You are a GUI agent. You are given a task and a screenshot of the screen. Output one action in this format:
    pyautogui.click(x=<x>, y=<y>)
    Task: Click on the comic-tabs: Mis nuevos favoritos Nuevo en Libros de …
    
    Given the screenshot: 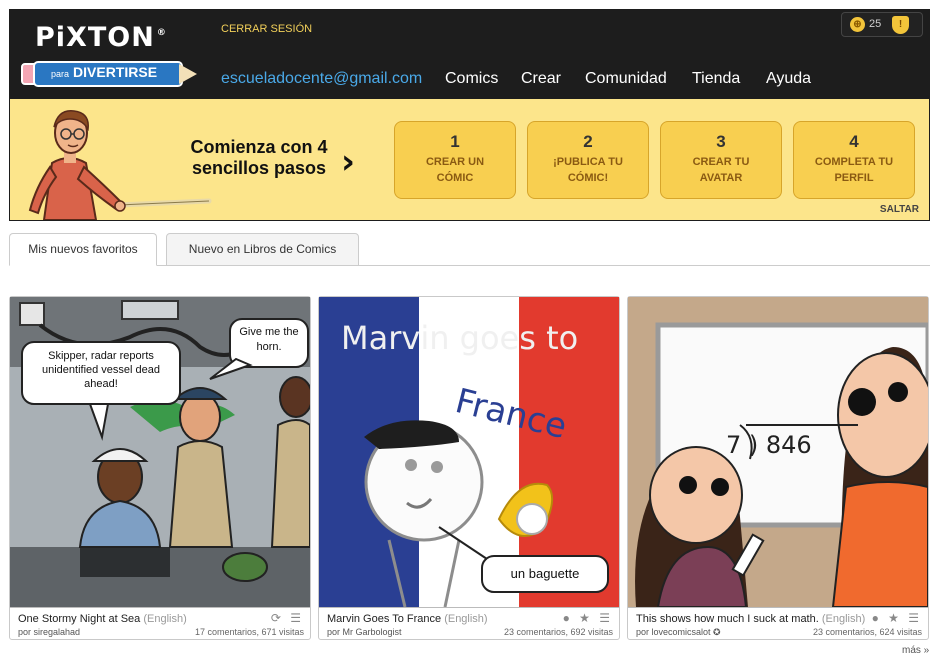 What is the action you would take?
    pyautogui.click(x=469, y=249)
    